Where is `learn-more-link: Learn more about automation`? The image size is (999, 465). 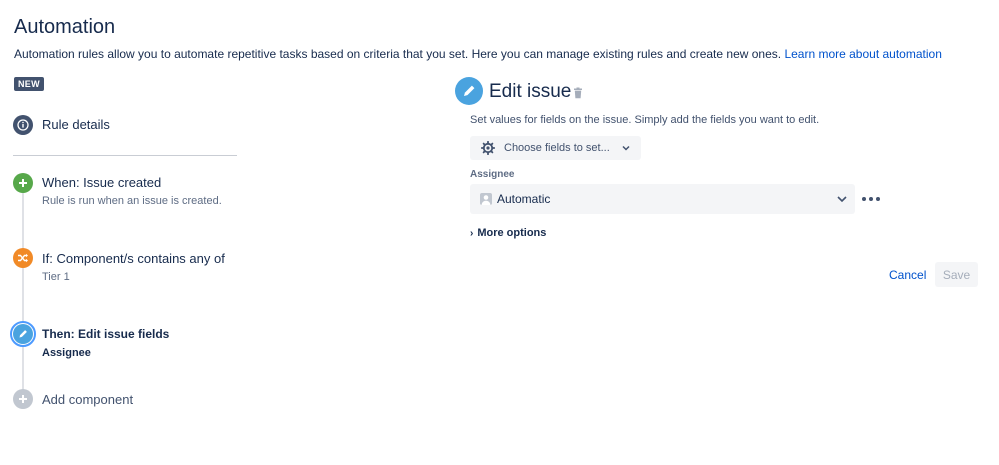
learn-more-link: Learn more about automation is located at coordinates (862, 54).